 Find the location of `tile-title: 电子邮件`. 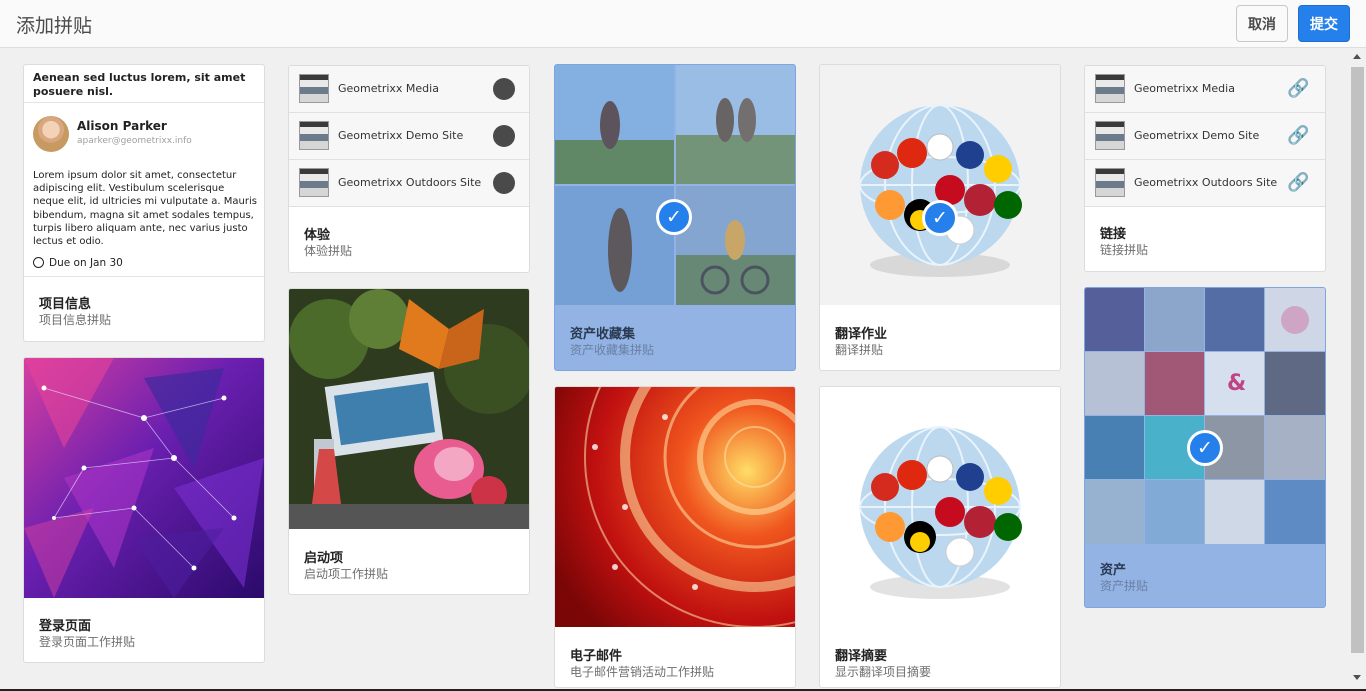

tile-title: 电子邮件 is located at coordinates (596, 656).